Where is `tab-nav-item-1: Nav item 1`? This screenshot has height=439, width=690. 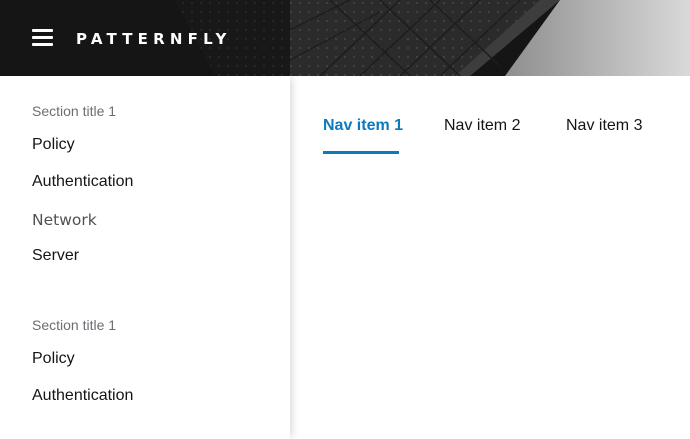 tab-nav-item-1: Nav item 1 is located at coordinates (363, 126).